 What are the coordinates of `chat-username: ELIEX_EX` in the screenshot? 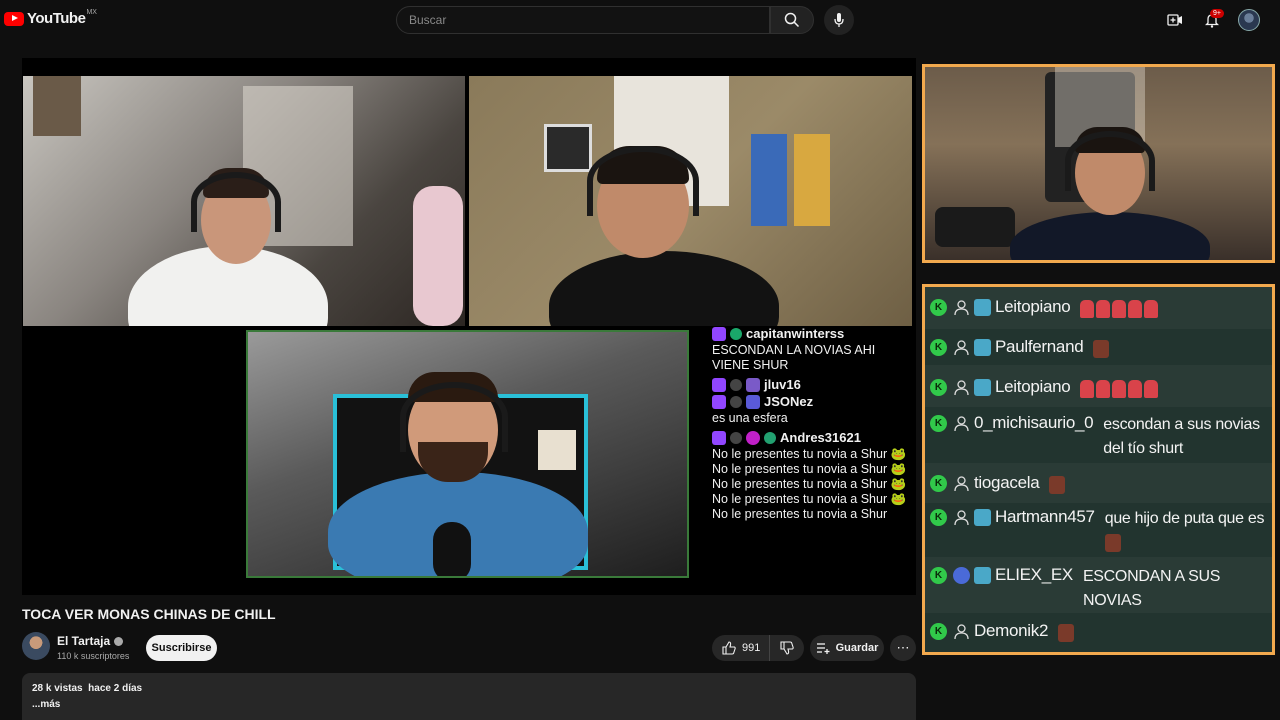 It's located at (1034, 574).